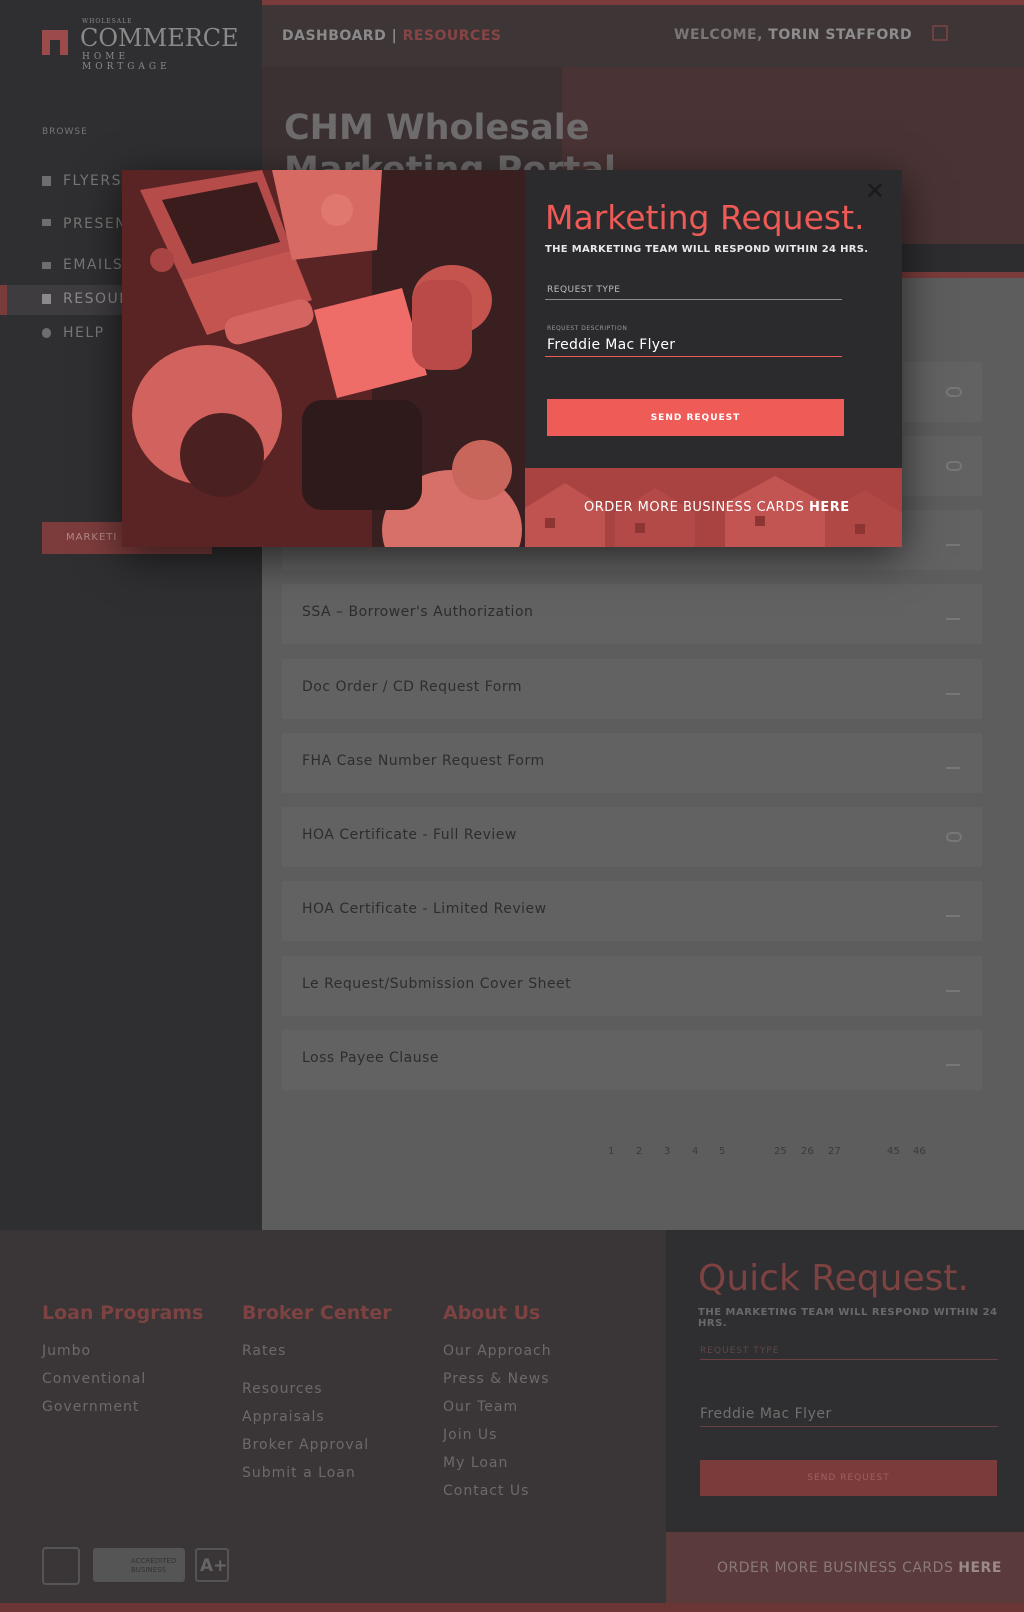  I want to click on footer-link: Broker Approval, so click(305, 1445).